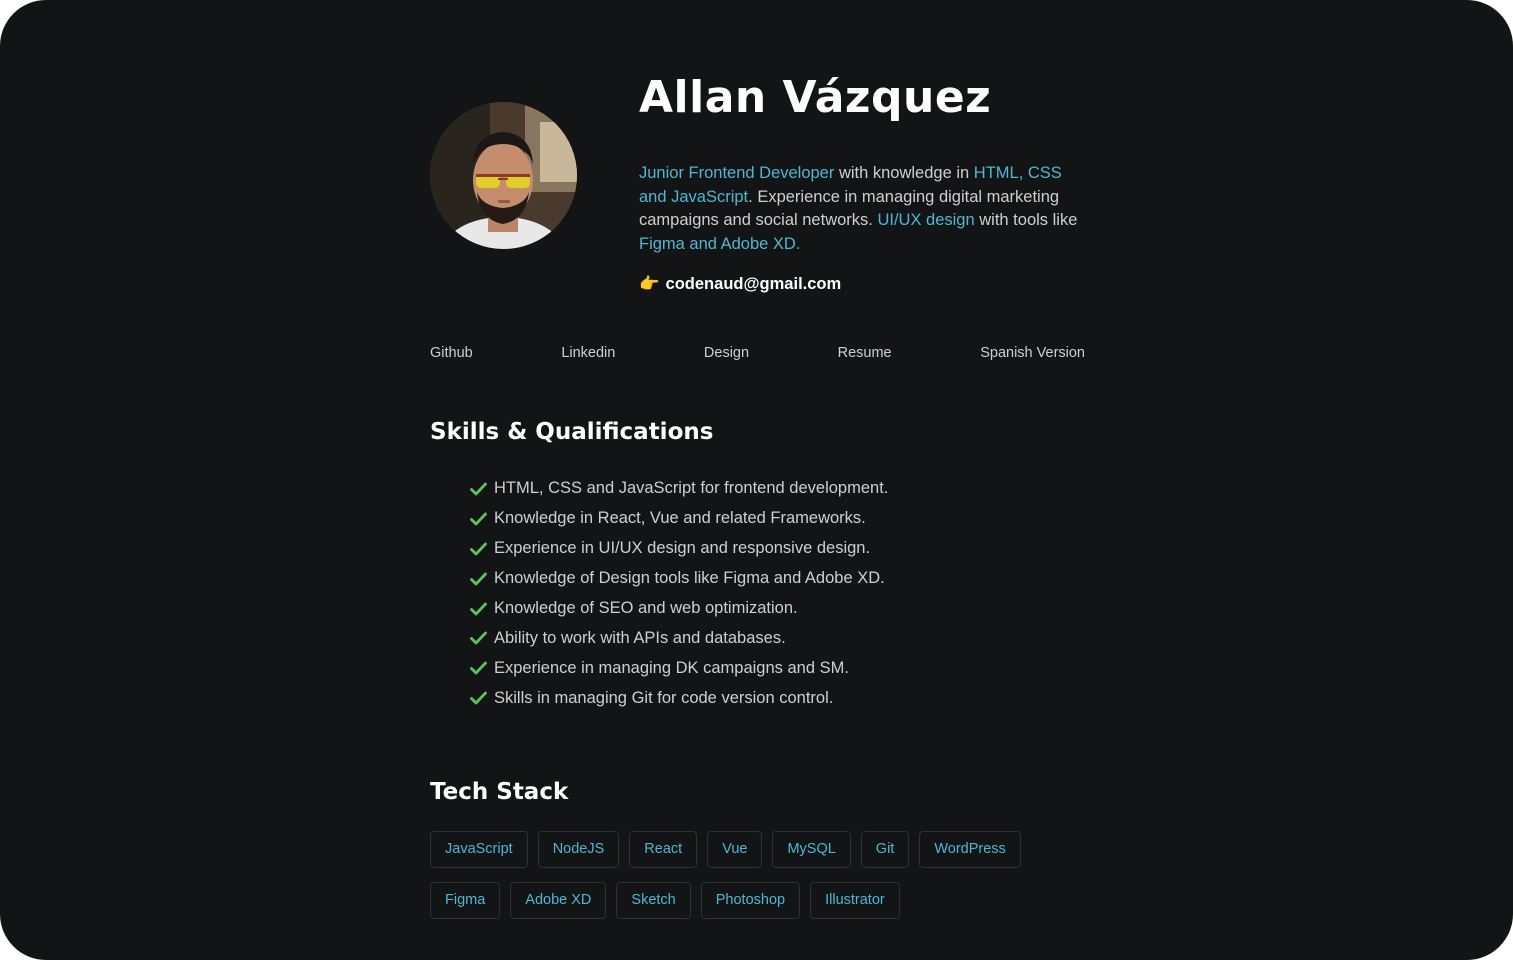  What do you see at coordinates (926, 220) in the screenshot?
I see `bio-ux: UI/UX design` at bounding box center [926, 220].